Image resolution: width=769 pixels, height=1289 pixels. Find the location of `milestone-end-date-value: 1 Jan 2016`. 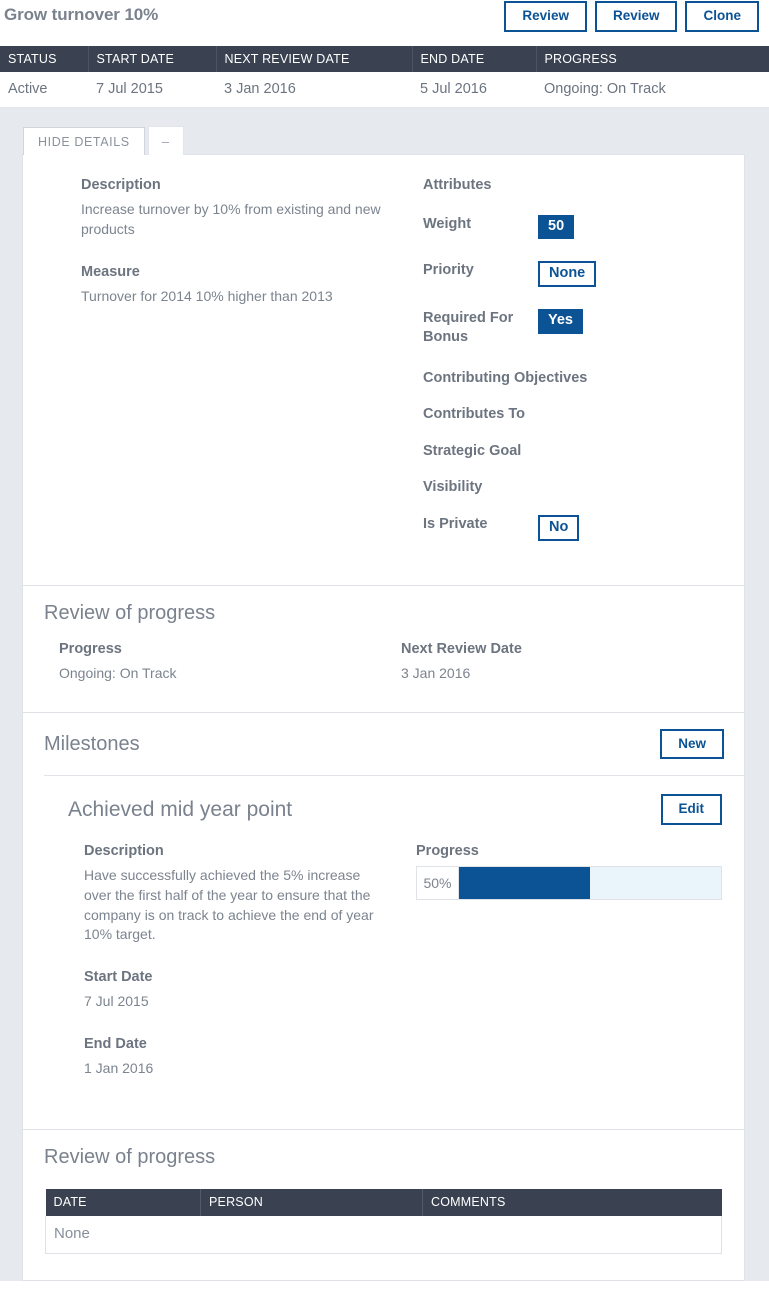

milestone-end-date-value: 1 Jan 2016 is located at coordinates (119, 1068).